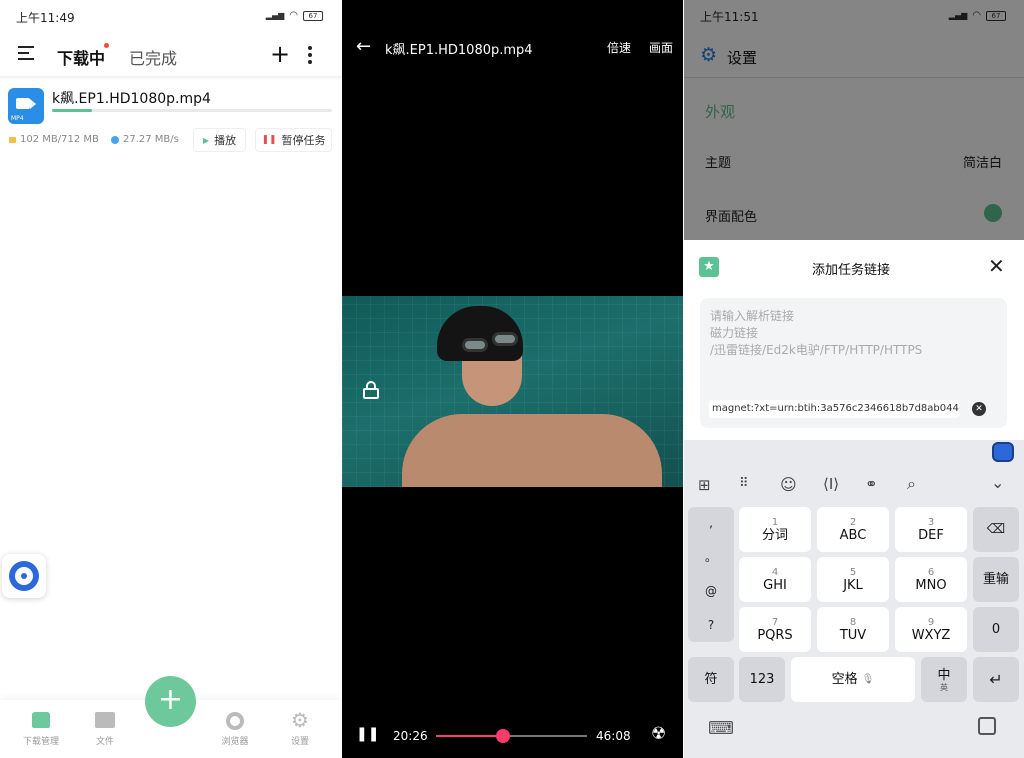  What do you see at coordinates (310, 55) in the screenshot?
I see `more-icon` at bounding box center [310, 55].